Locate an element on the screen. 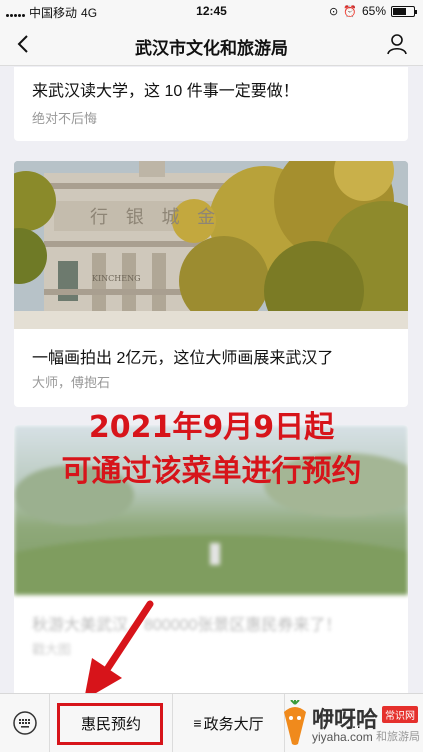  article-card: 来武汉读大学，这 10 件事一定要做！ 绝对不后悔 is located at coordinates (211, 104).